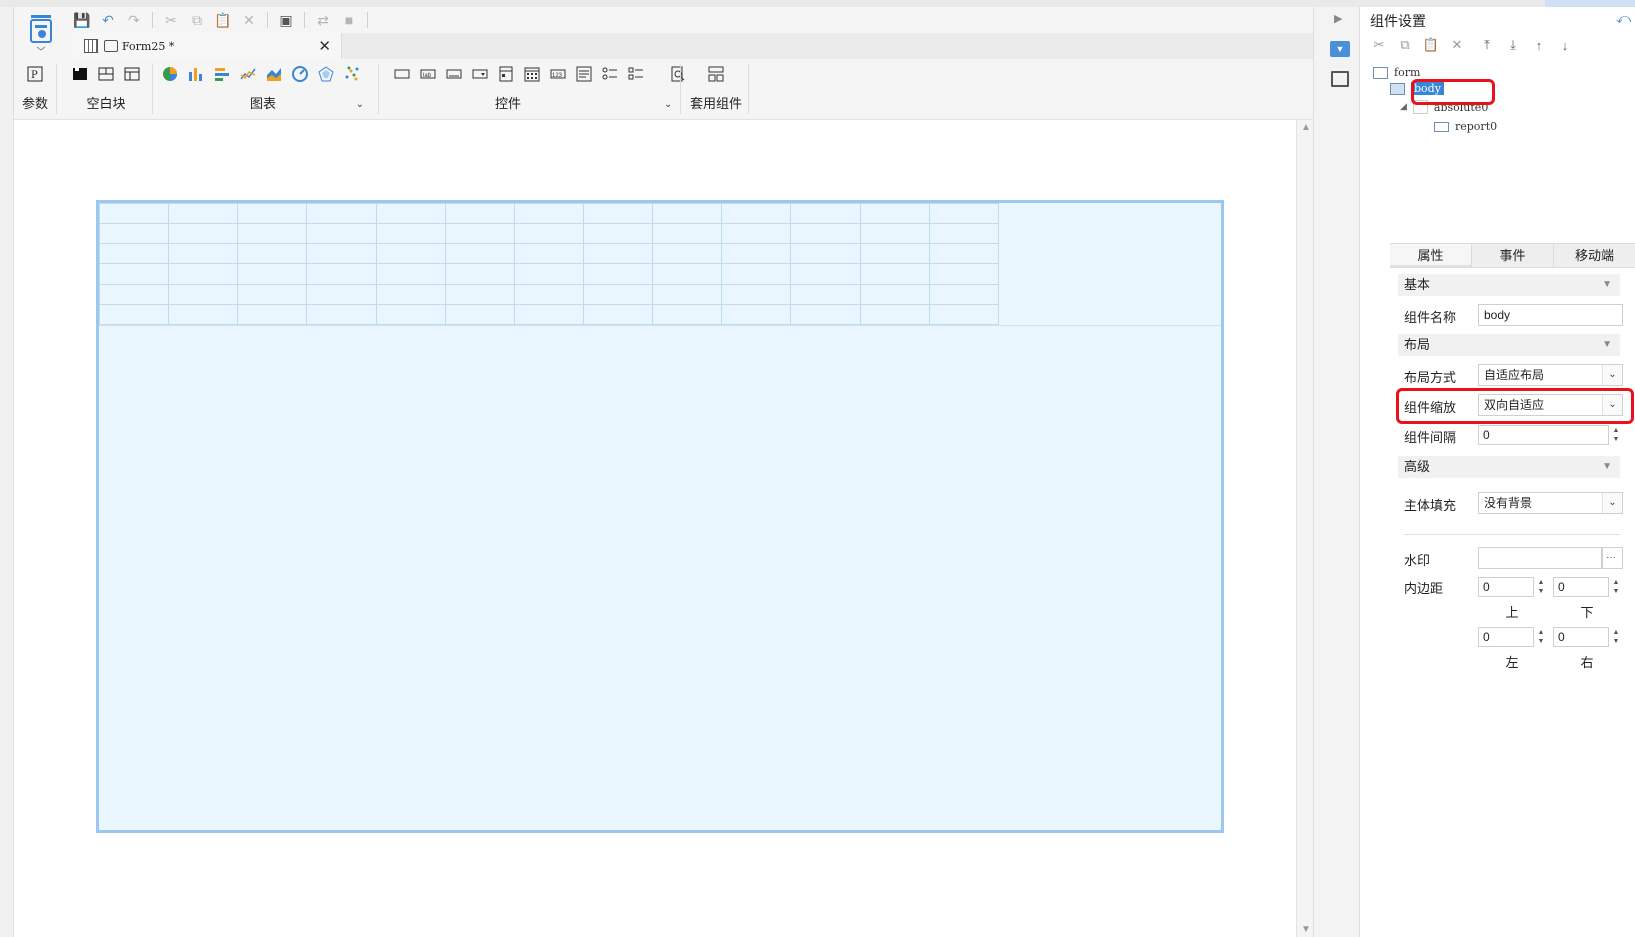  Describe the element at coordinates (1396, 72) in the screenshot. I see `tree-node-form: form` at that location.